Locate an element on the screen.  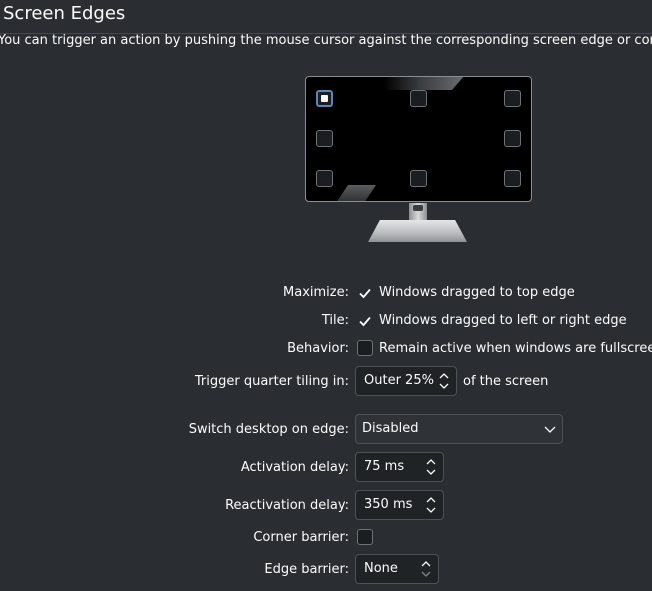
edge-button-bottom-center is located at coordinates (418, 178).